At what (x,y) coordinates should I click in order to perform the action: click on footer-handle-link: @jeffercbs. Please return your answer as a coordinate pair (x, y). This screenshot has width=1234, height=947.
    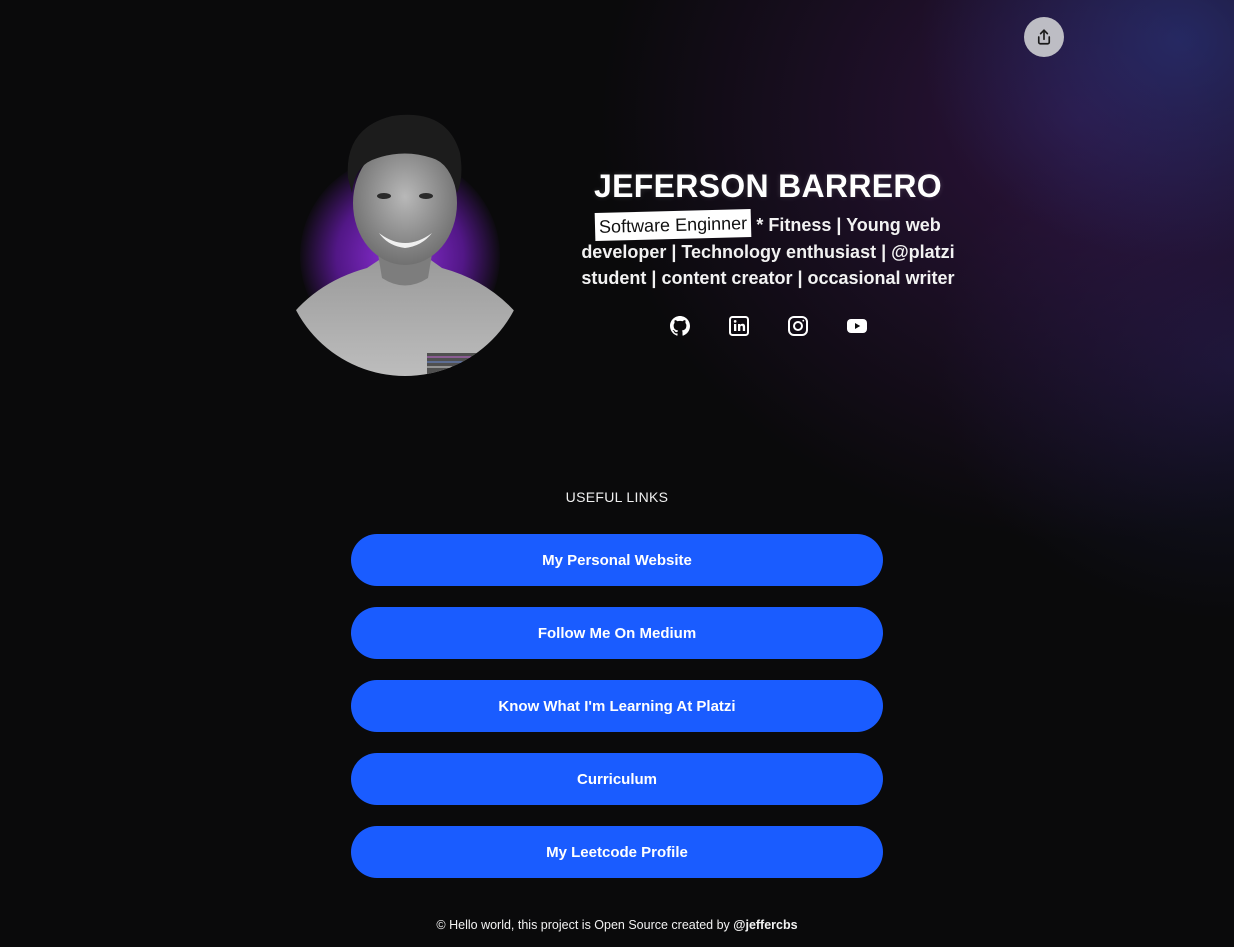
    Looking at the image, I should click on (765, 925).